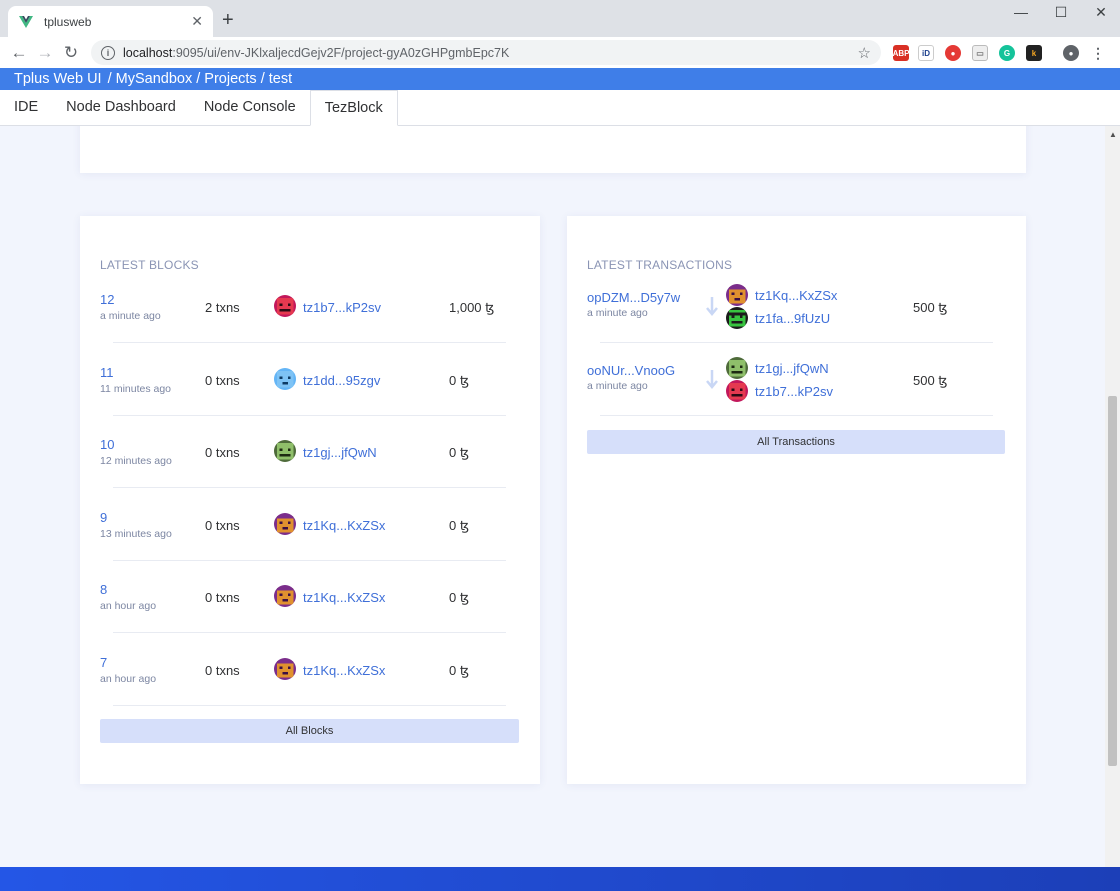  Describe the element at coordinates (285, 379) in the screenshot. I see `blue-face-avatar-icon` at that location.